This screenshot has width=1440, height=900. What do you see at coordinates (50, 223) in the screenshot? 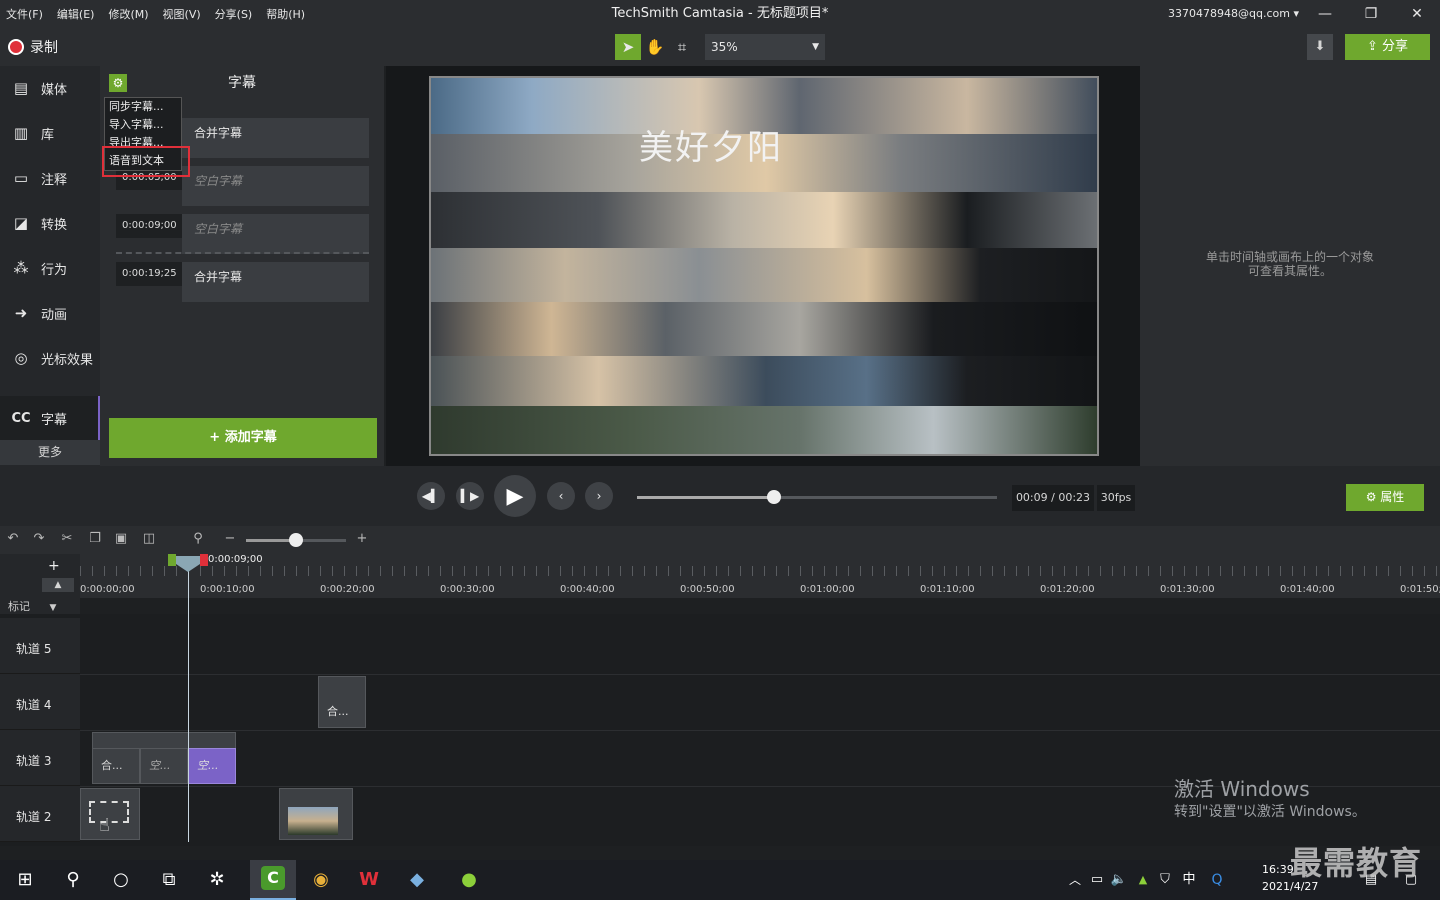
I see `sidebar-item-transitions: ◪ 转换` at bounding box center [50, 223].